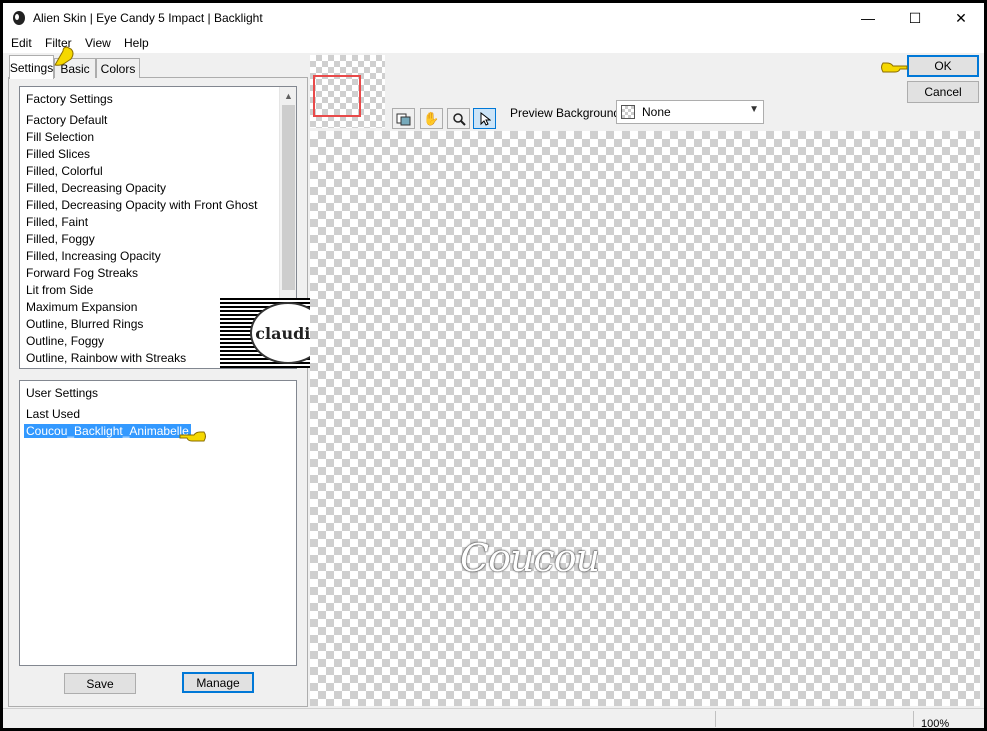 This screenshot has height=731, width=987. What do you see at coordinates (118, 68) in the screenshot?
I see `tab-colors: Colors` at bounding box center [118, 68].